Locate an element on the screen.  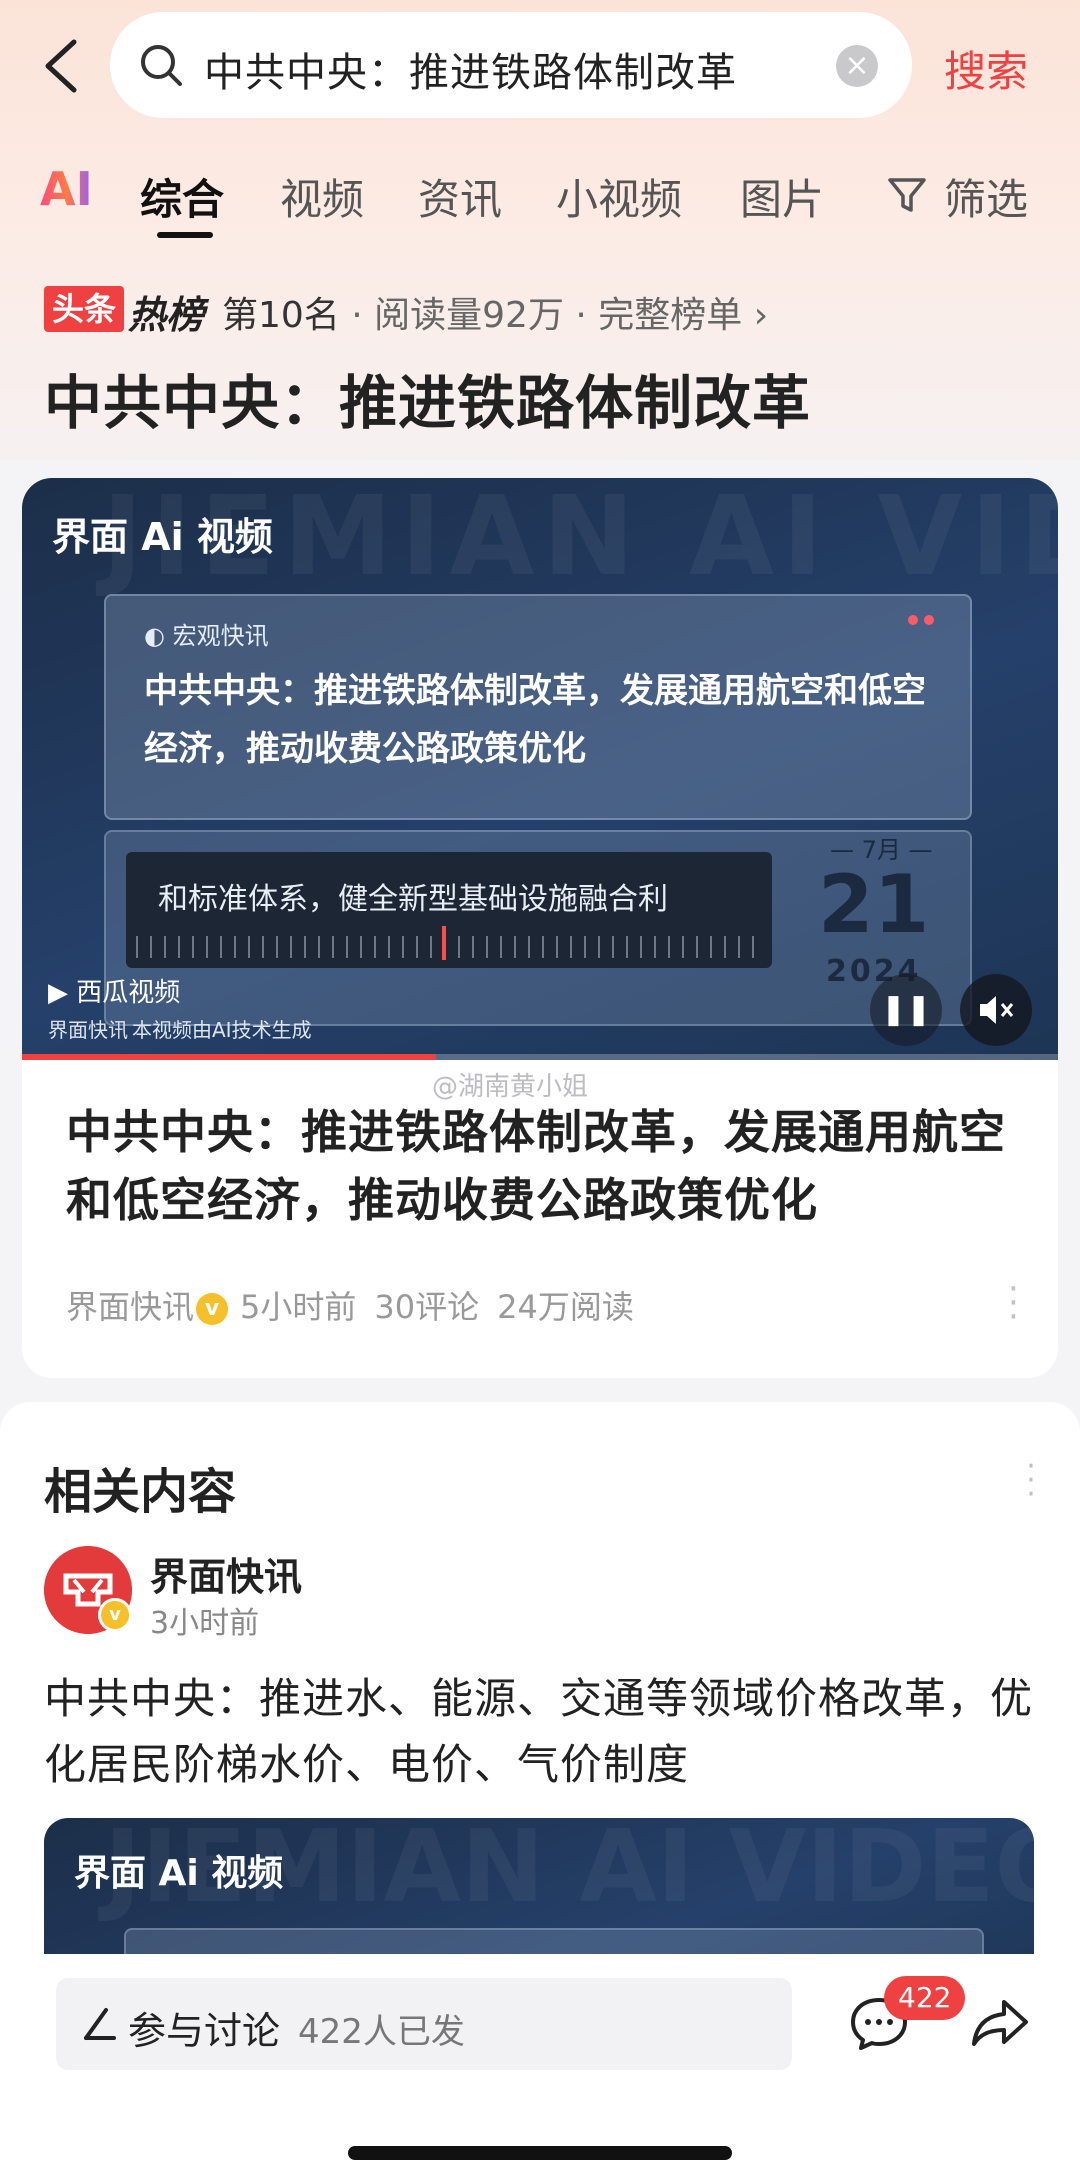
more-icon: · · · is located at coordinates (1013, 1303).